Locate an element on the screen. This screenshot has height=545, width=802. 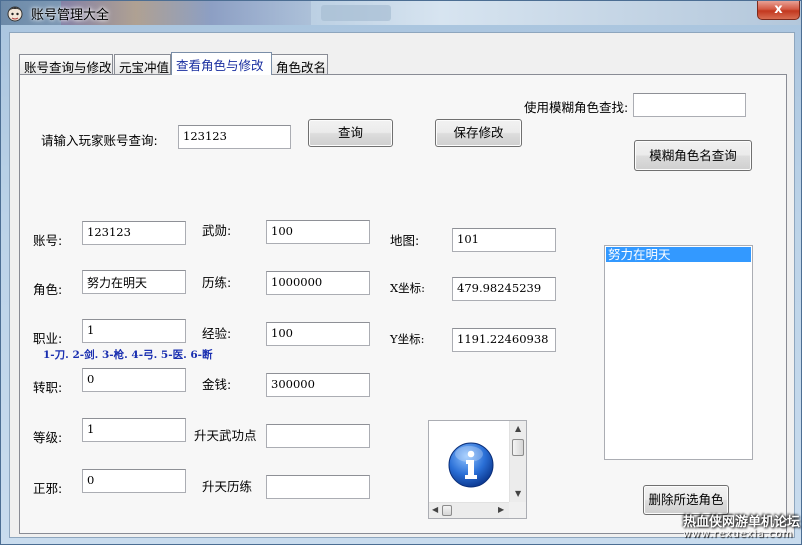
training-field: 1000000 is located at coordinates (318, 283).